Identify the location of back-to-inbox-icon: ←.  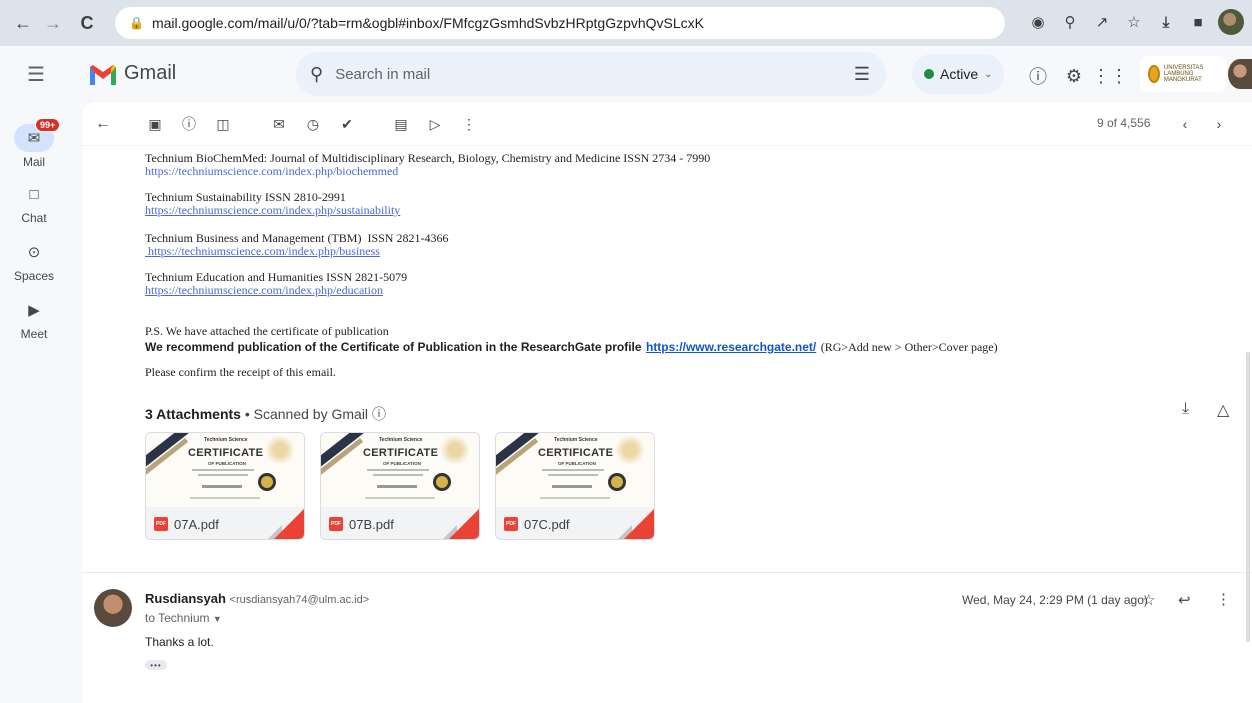
(103, 124).